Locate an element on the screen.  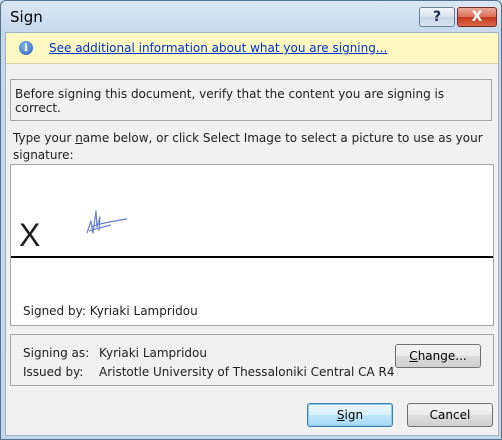
cancel-button: Cancel is located at coordinates (450, 415).